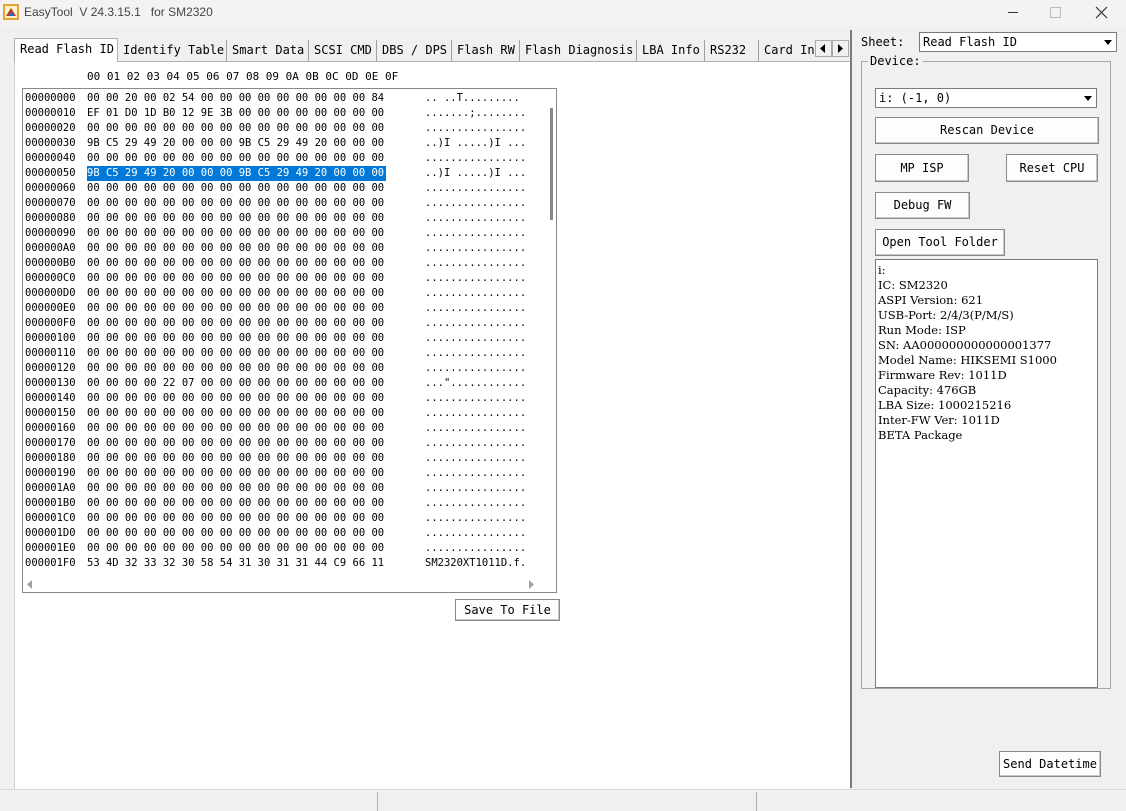 Image resolution: width=1126 pixels, height=811 pixels. I want to click on chevron-down-icon, so click(1088, 98).